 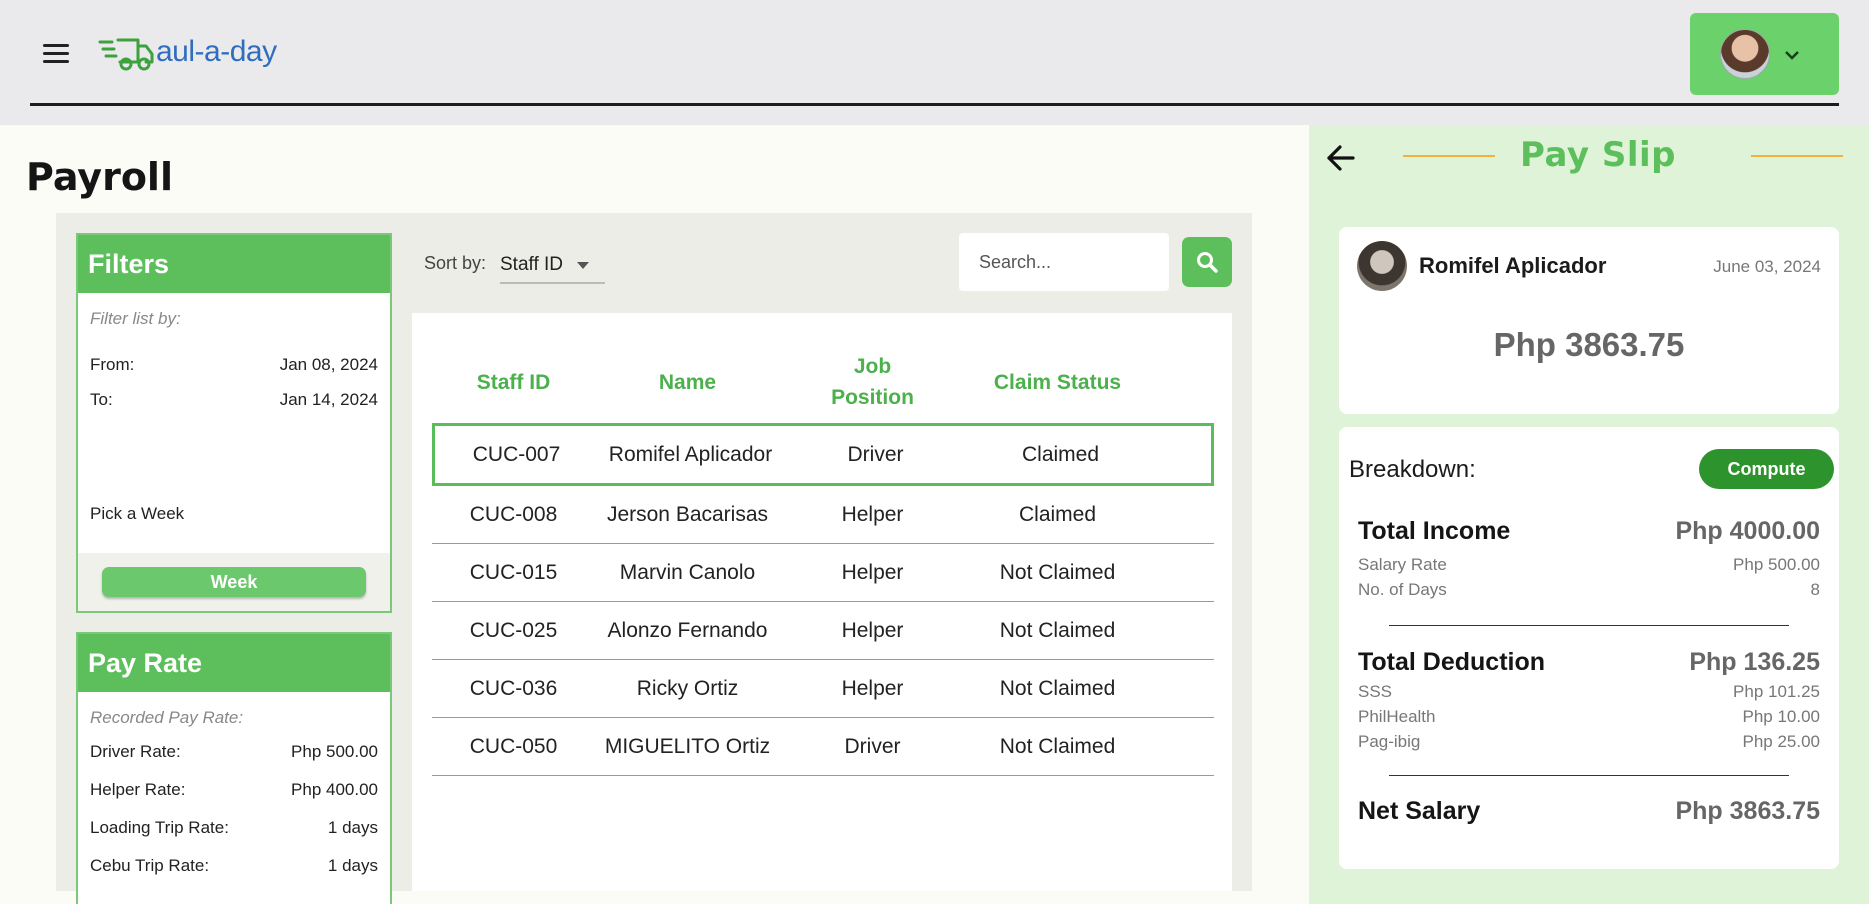 I want to click on cell-staff-id: CUC-008, so click(x=513, y=514).